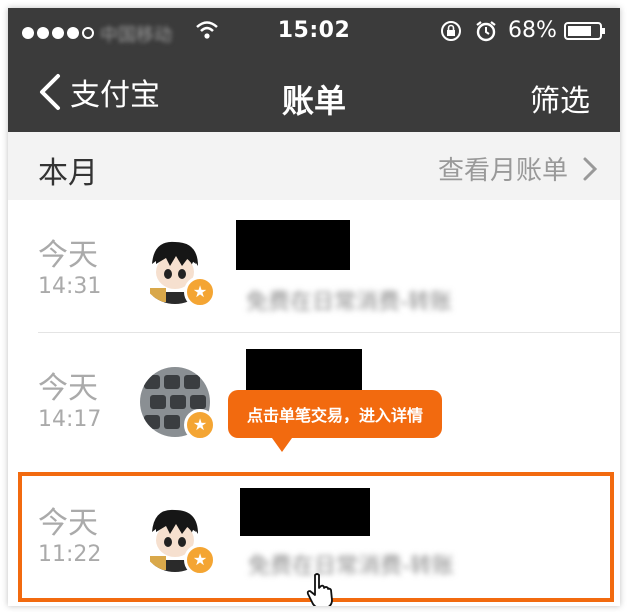 Image resolution: width=630 pixels, height=612 pixels. I want to click on page-title: 账单, so click(313, 101).